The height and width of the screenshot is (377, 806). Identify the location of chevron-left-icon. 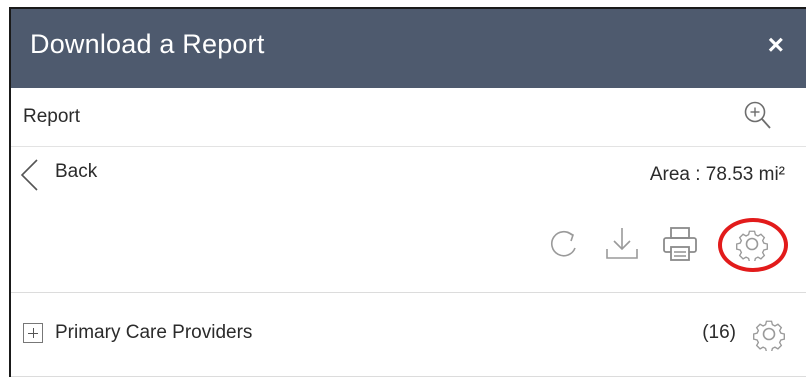
(29, 175).